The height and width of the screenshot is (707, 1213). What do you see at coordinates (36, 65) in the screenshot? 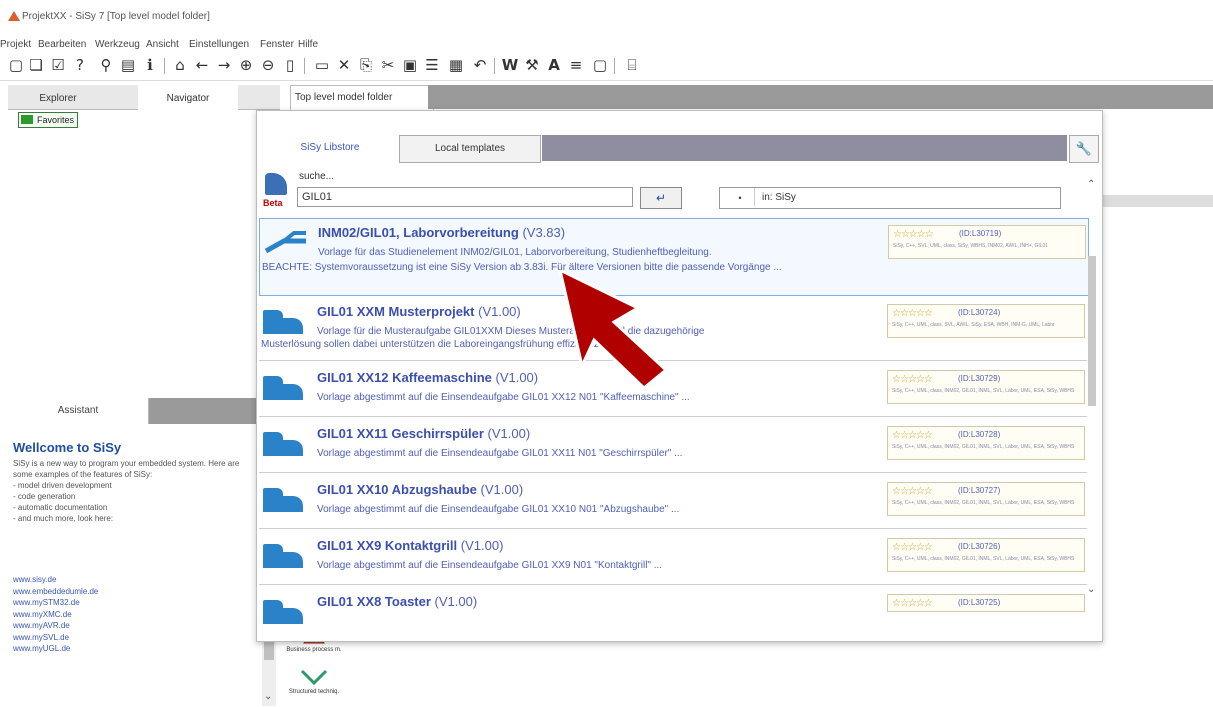
I see `open-icon: ❏` at bounding box center [36, 65].